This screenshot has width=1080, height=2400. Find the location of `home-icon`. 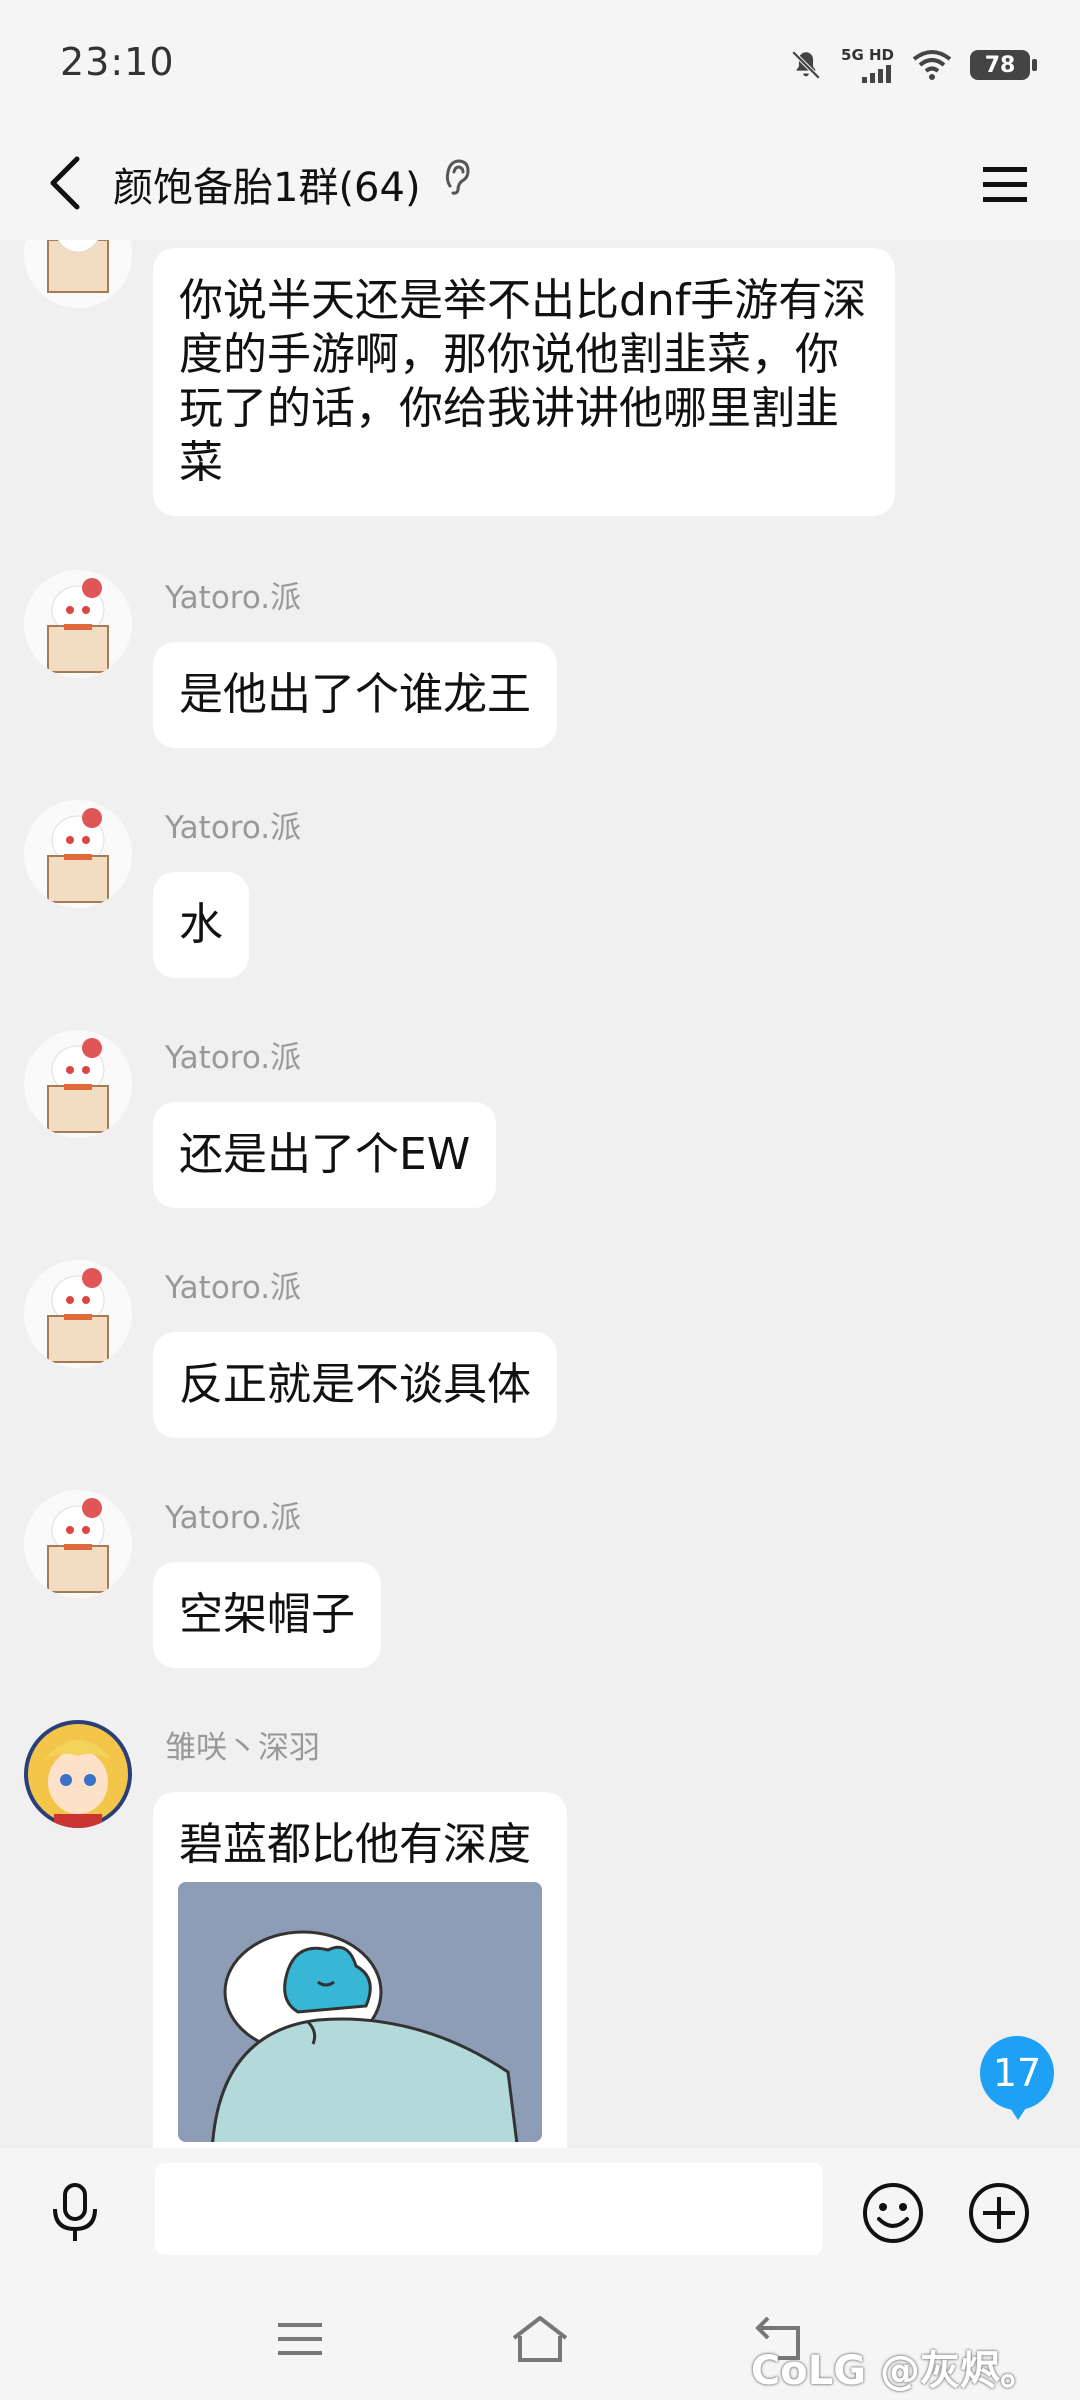

home-icon is located at coordinates (540, 2339).